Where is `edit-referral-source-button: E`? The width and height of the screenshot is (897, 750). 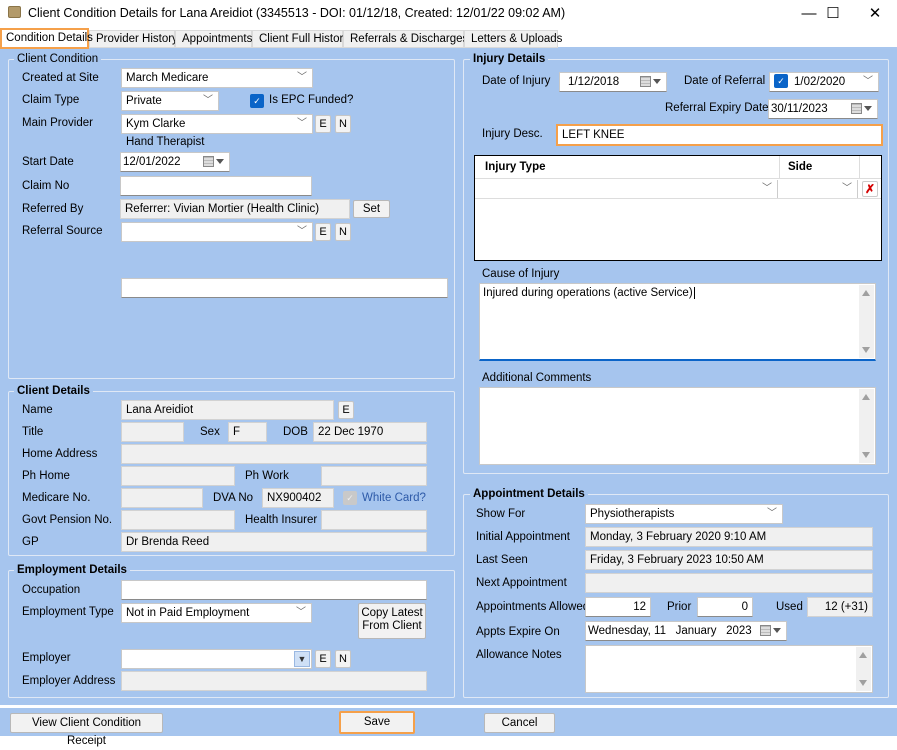 edit-referral-source-button: E is located at coordinates (323, 232).